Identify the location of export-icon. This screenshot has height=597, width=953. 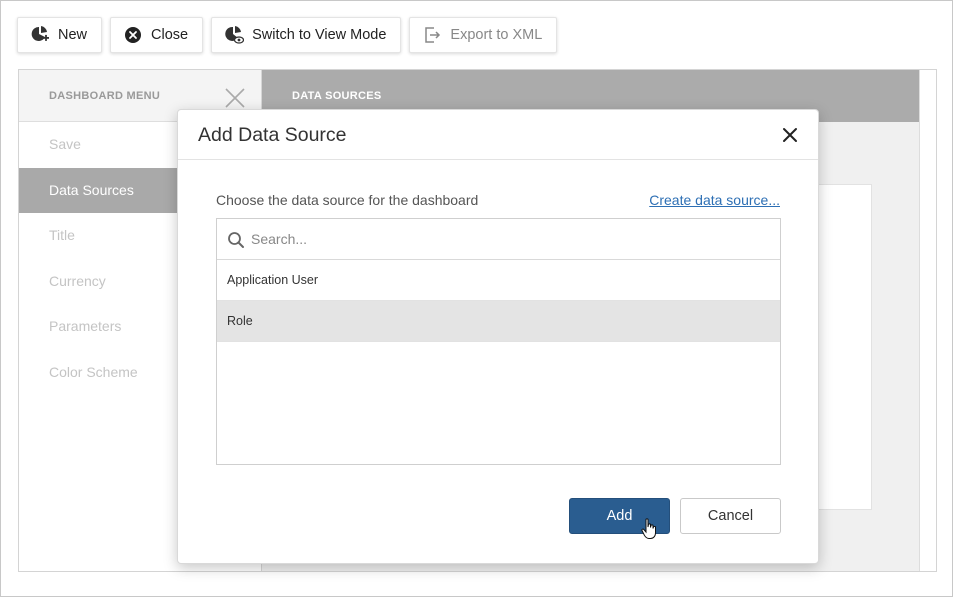
(432, 35).